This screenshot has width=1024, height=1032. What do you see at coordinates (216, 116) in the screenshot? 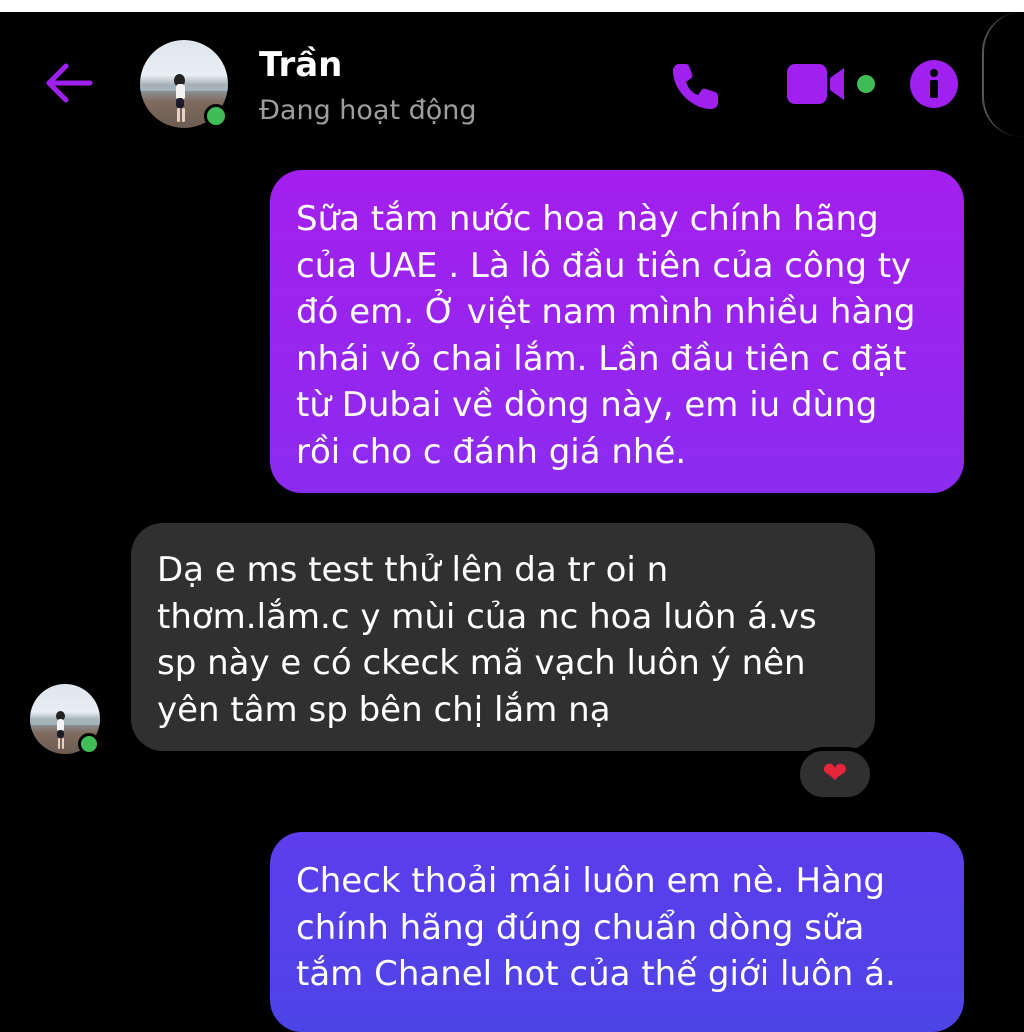
I see `online-indicator` at bounding box center [216, 116].